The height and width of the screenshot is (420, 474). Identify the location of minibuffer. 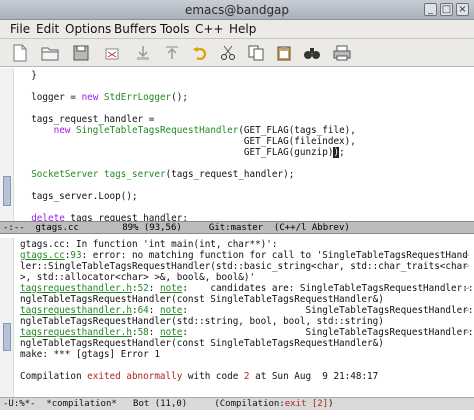
(237, 415).